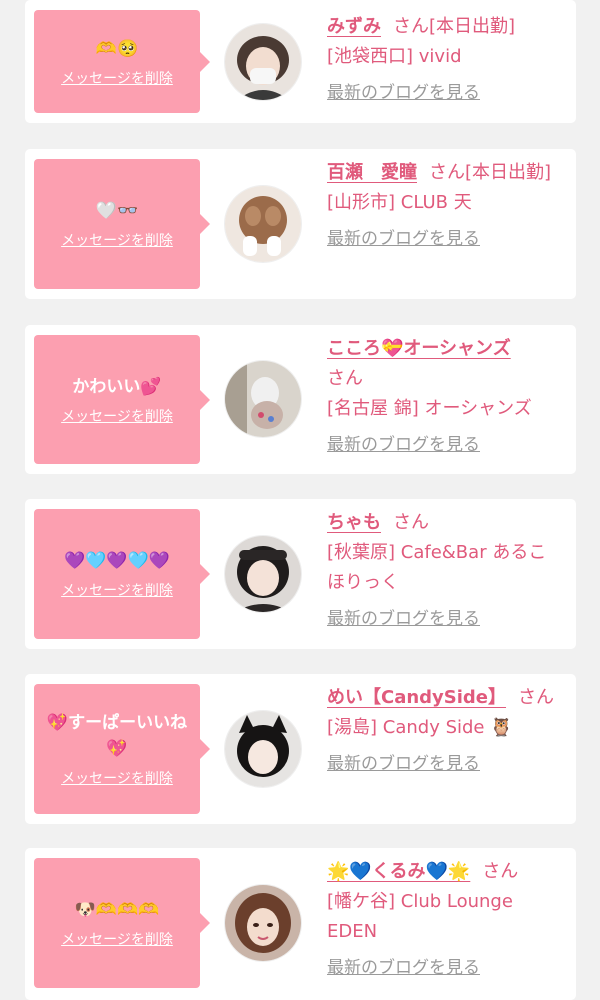 The height and width of the screenshot is (1000, 600). What do you see at coordinates (122, 923) in the screenshot?
I see `message-bubble: 🐶🫶🫶🫶 メッセージを削除` at bounding box center [122, 923].